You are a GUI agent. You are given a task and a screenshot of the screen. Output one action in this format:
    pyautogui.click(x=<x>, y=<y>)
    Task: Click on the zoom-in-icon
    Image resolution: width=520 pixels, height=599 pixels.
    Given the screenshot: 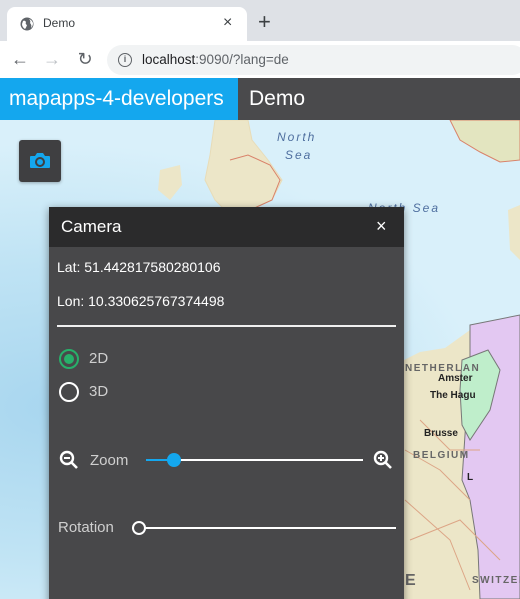 What is the action you would take?
    pyautogui.click(x=383, y=460)
    